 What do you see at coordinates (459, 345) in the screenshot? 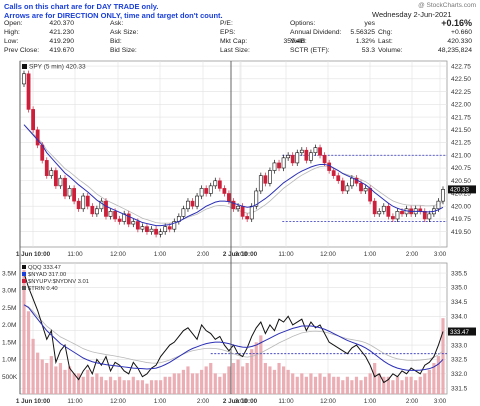
I see `y-tick-label: 333.0` at bounding box center [459, 345].